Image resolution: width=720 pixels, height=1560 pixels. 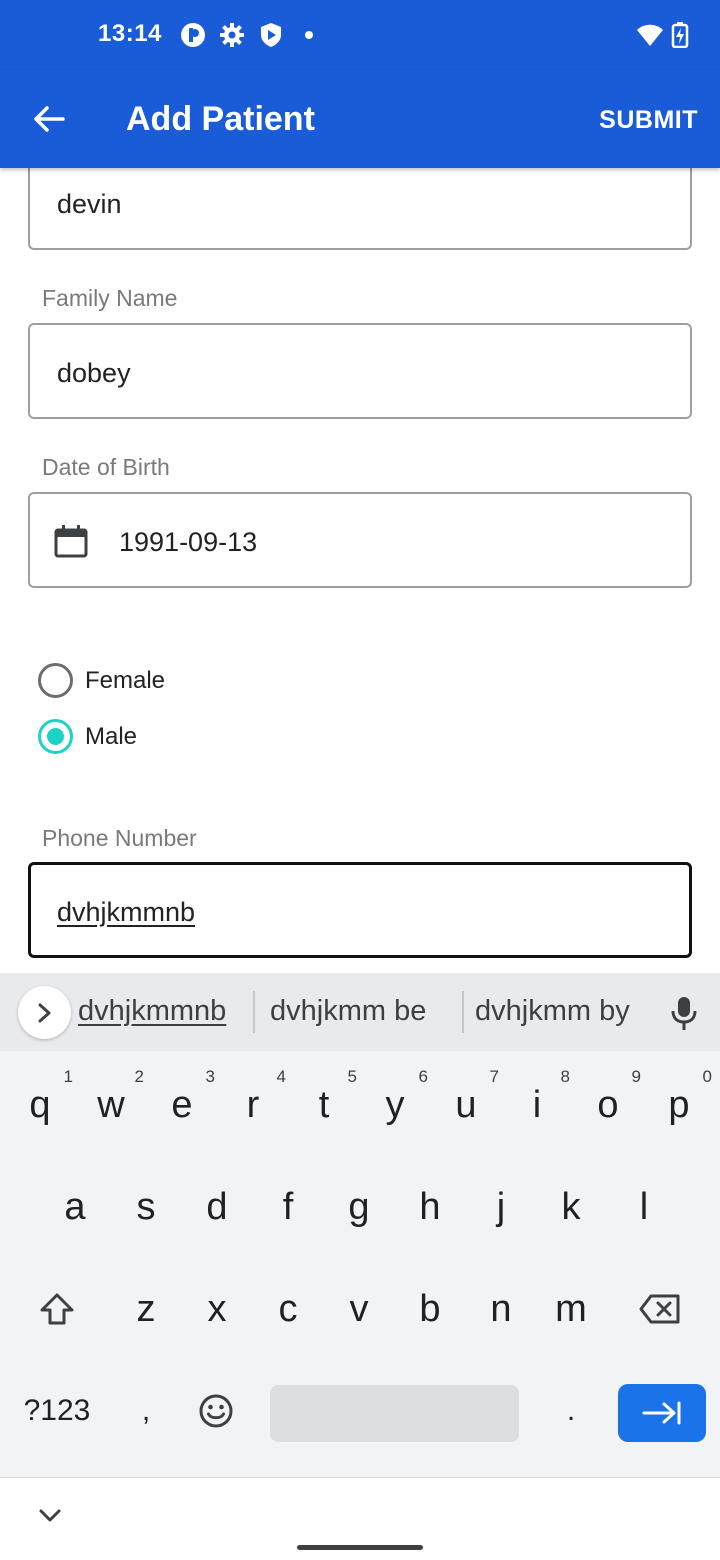 I want to click on key-s: s, so click(x=146, y=1207).